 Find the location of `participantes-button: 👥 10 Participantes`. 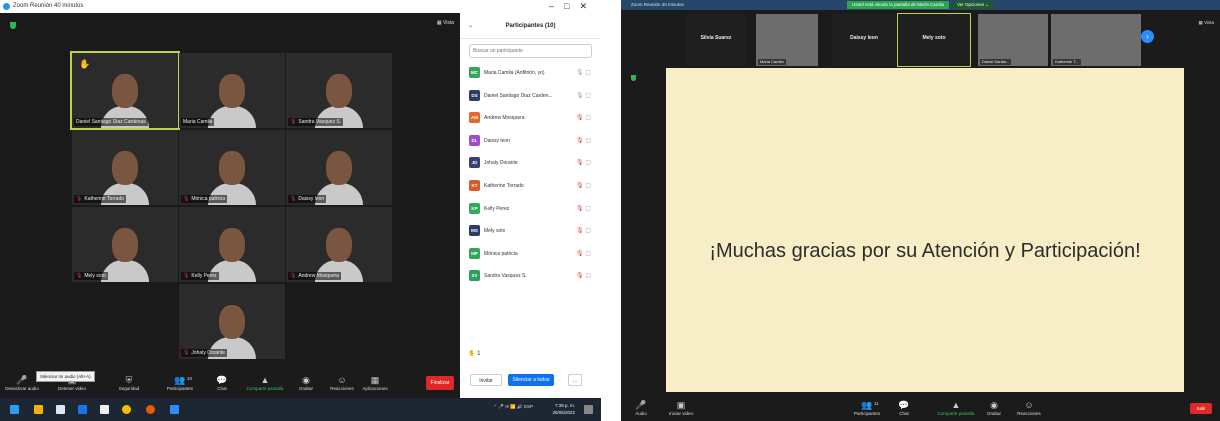

participantes-button: 👥 10 Participantes is located at coordinates (180, 382).